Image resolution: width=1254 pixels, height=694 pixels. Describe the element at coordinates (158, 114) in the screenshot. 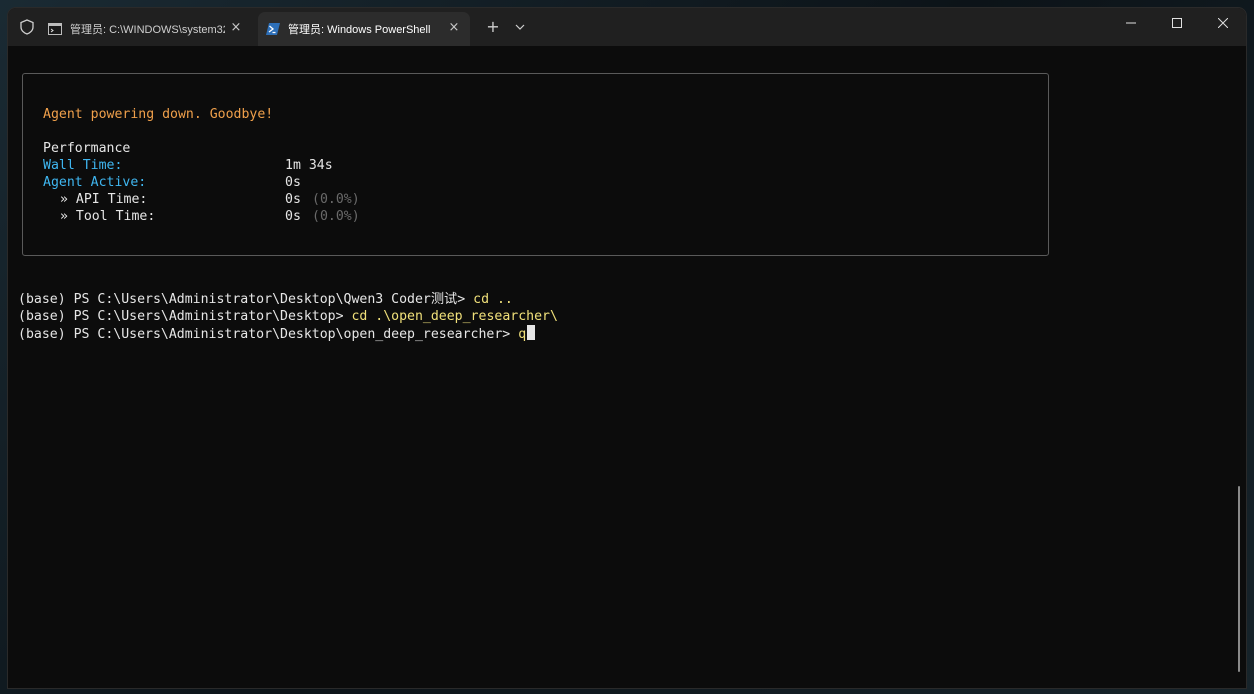

I see `goodbye-message: Agent powering down. Goodbye!` at that location.